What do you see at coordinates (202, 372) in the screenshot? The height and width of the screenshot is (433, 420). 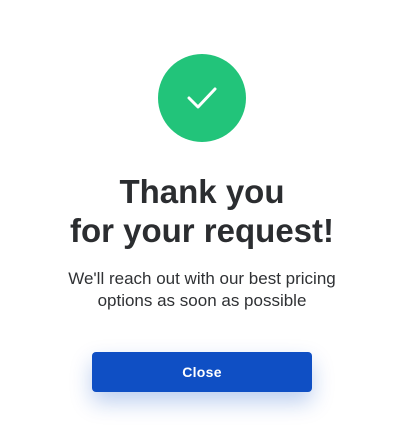 I see `close-button: Close` at bounding box center [202, 372].